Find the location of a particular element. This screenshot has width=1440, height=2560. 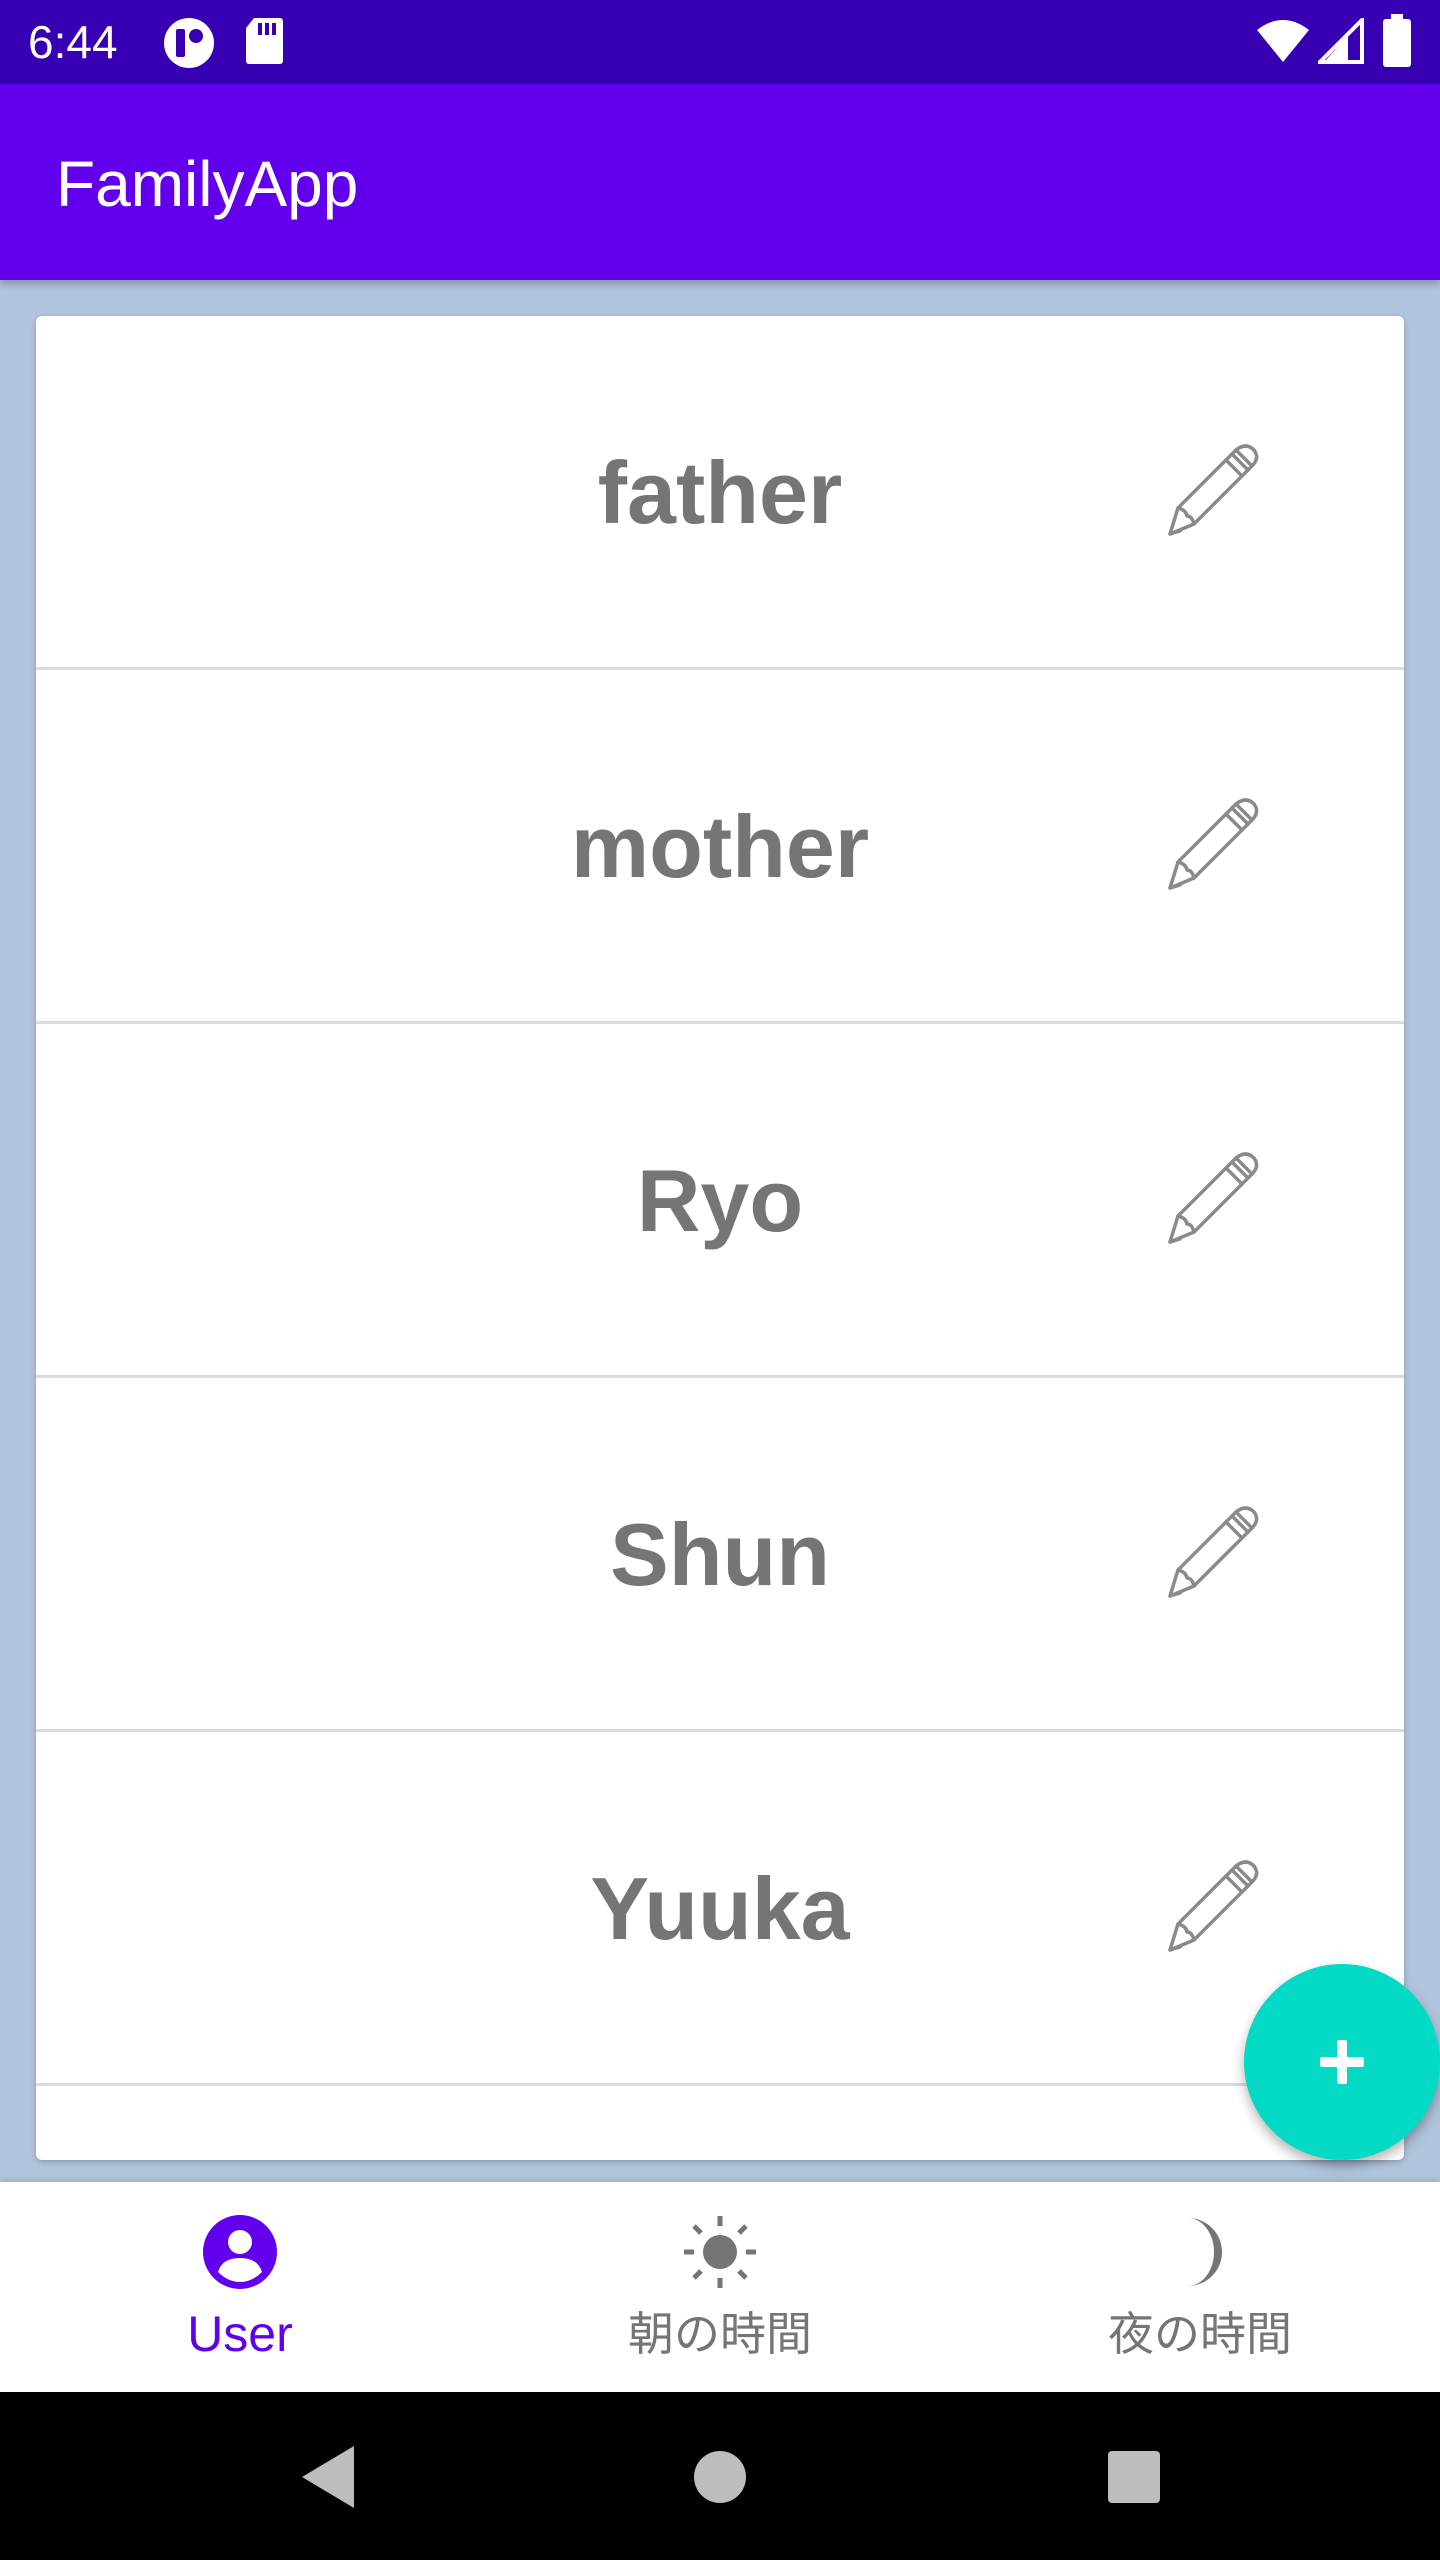

app-notification-icon is located at coordinates (189, 43).